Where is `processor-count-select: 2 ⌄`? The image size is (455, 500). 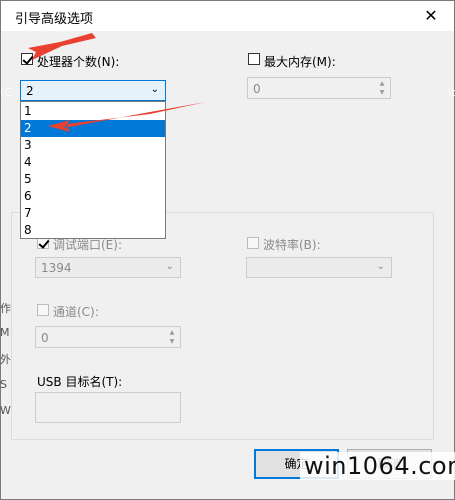 processor-count-select: 2 ⌄ is located at coordinates (93, 90).